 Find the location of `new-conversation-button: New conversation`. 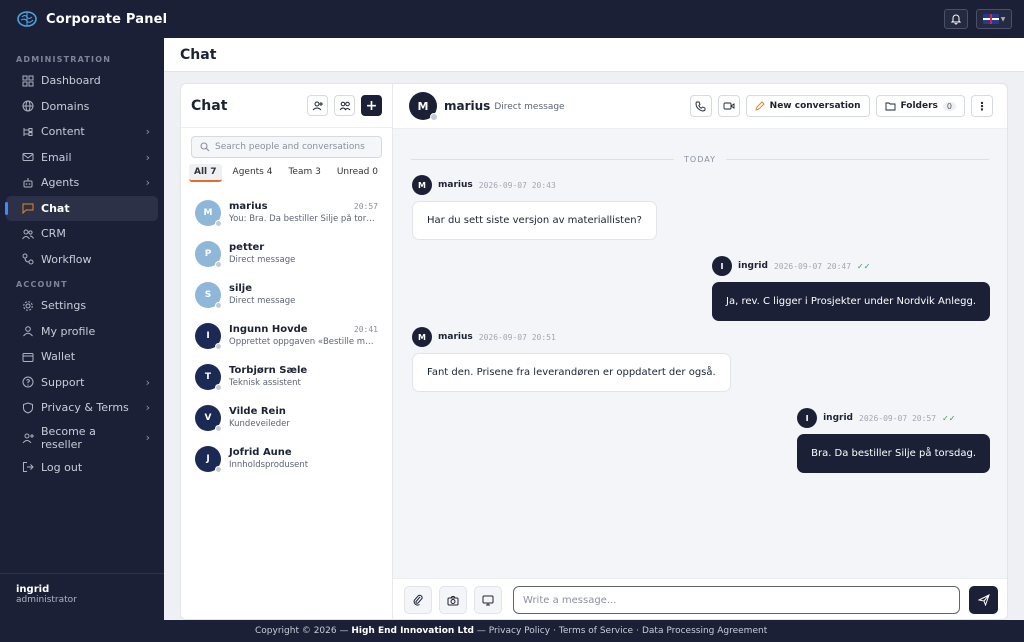

new-conversation-button: New conversation is located at coordinates (807, 106).